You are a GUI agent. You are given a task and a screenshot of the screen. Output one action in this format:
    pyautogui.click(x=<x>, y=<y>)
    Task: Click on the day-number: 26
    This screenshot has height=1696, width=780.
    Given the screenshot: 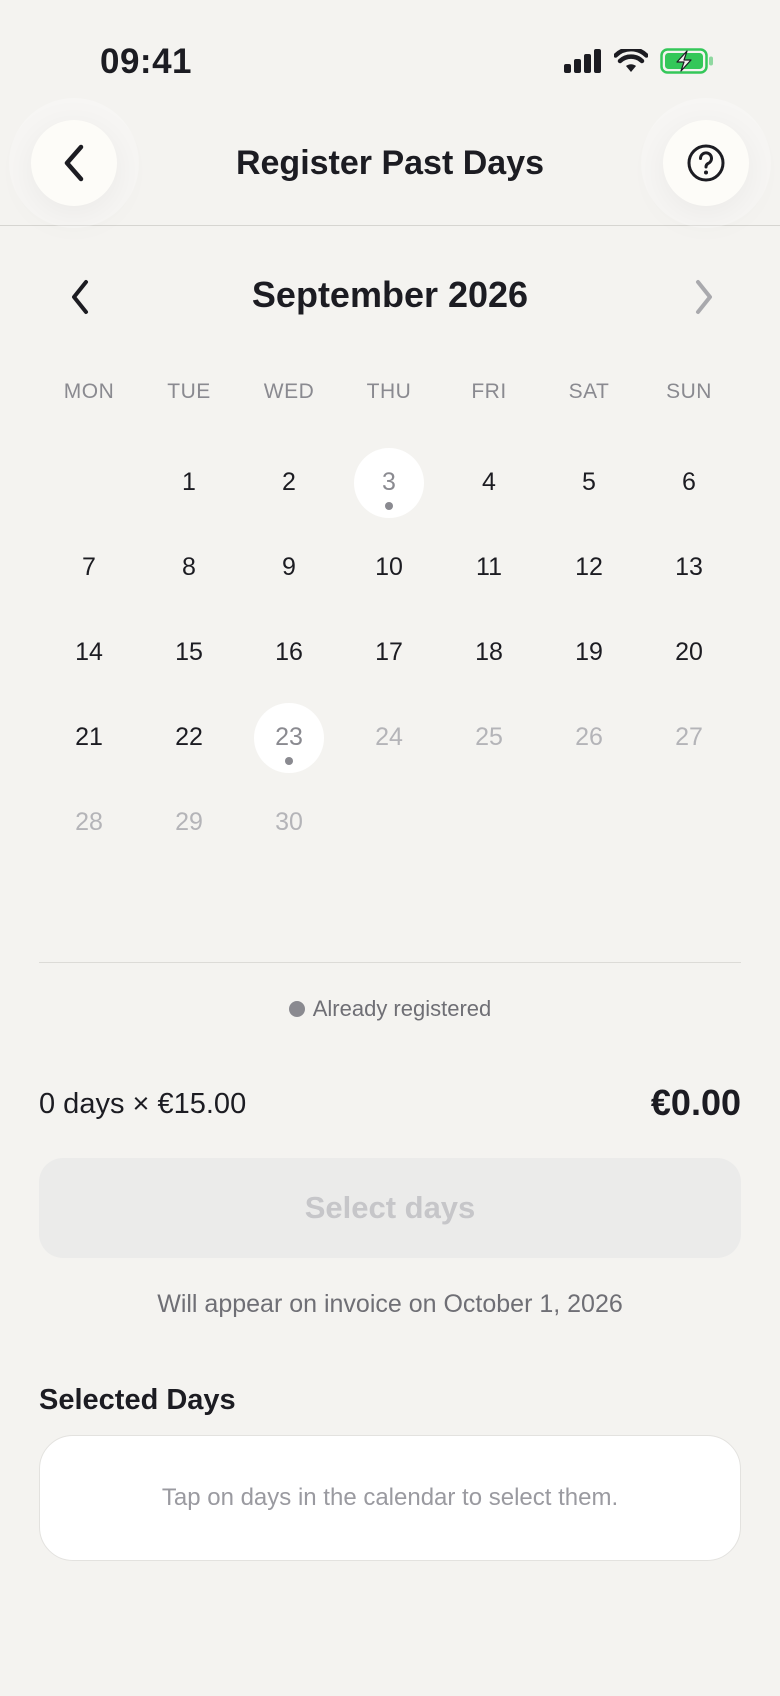 What is the action you would take?
    pyautogui.click(x=589, y=737)
    